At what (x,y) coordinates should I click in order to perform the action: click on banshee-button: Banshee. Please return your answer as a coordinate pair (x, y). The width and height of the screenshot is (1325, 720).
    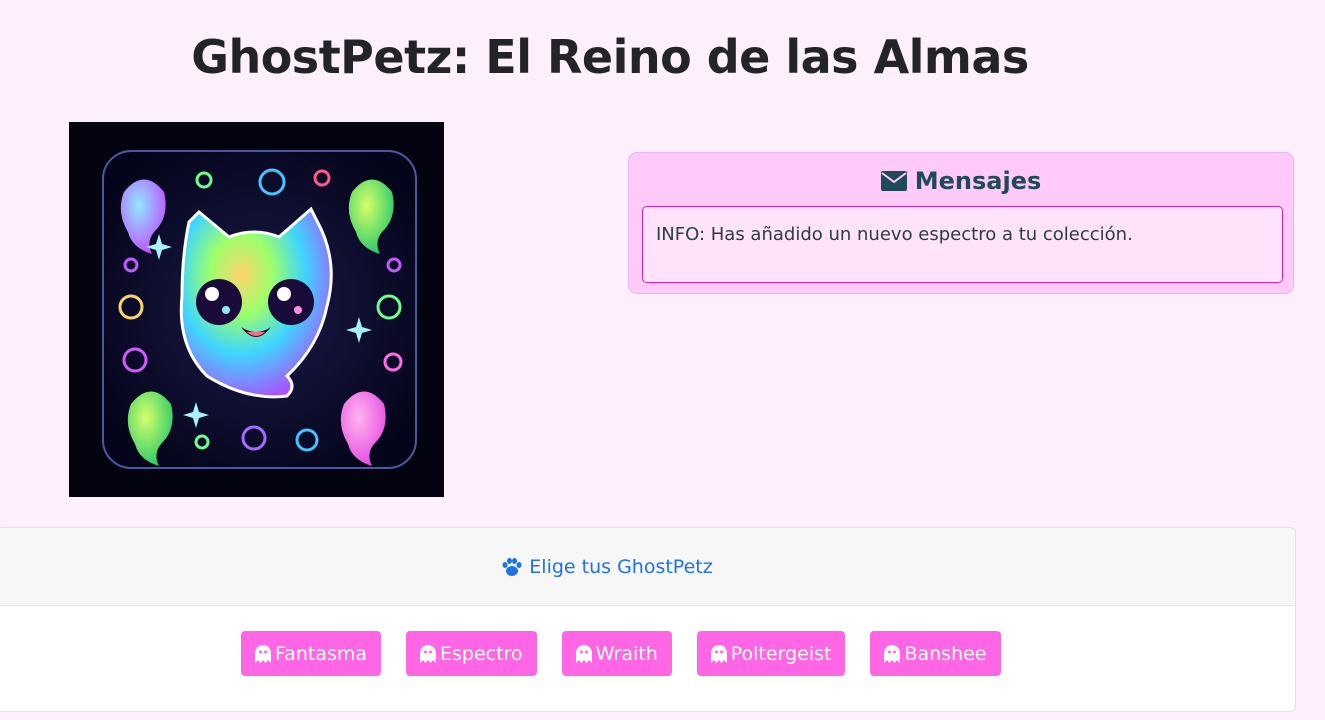
    Looking at the image, I should click on (935, 653).